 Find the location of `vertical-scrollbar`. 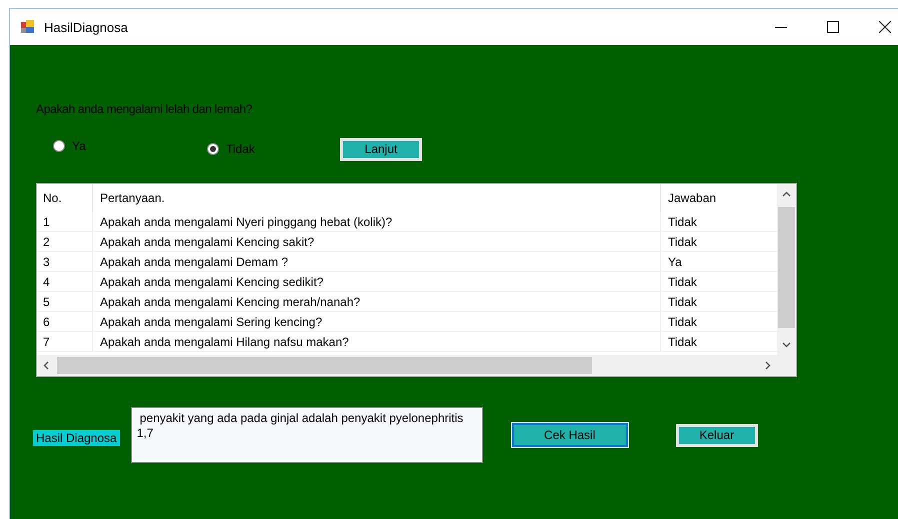

vertical-scrollbar is located at coordinates (786, 269).